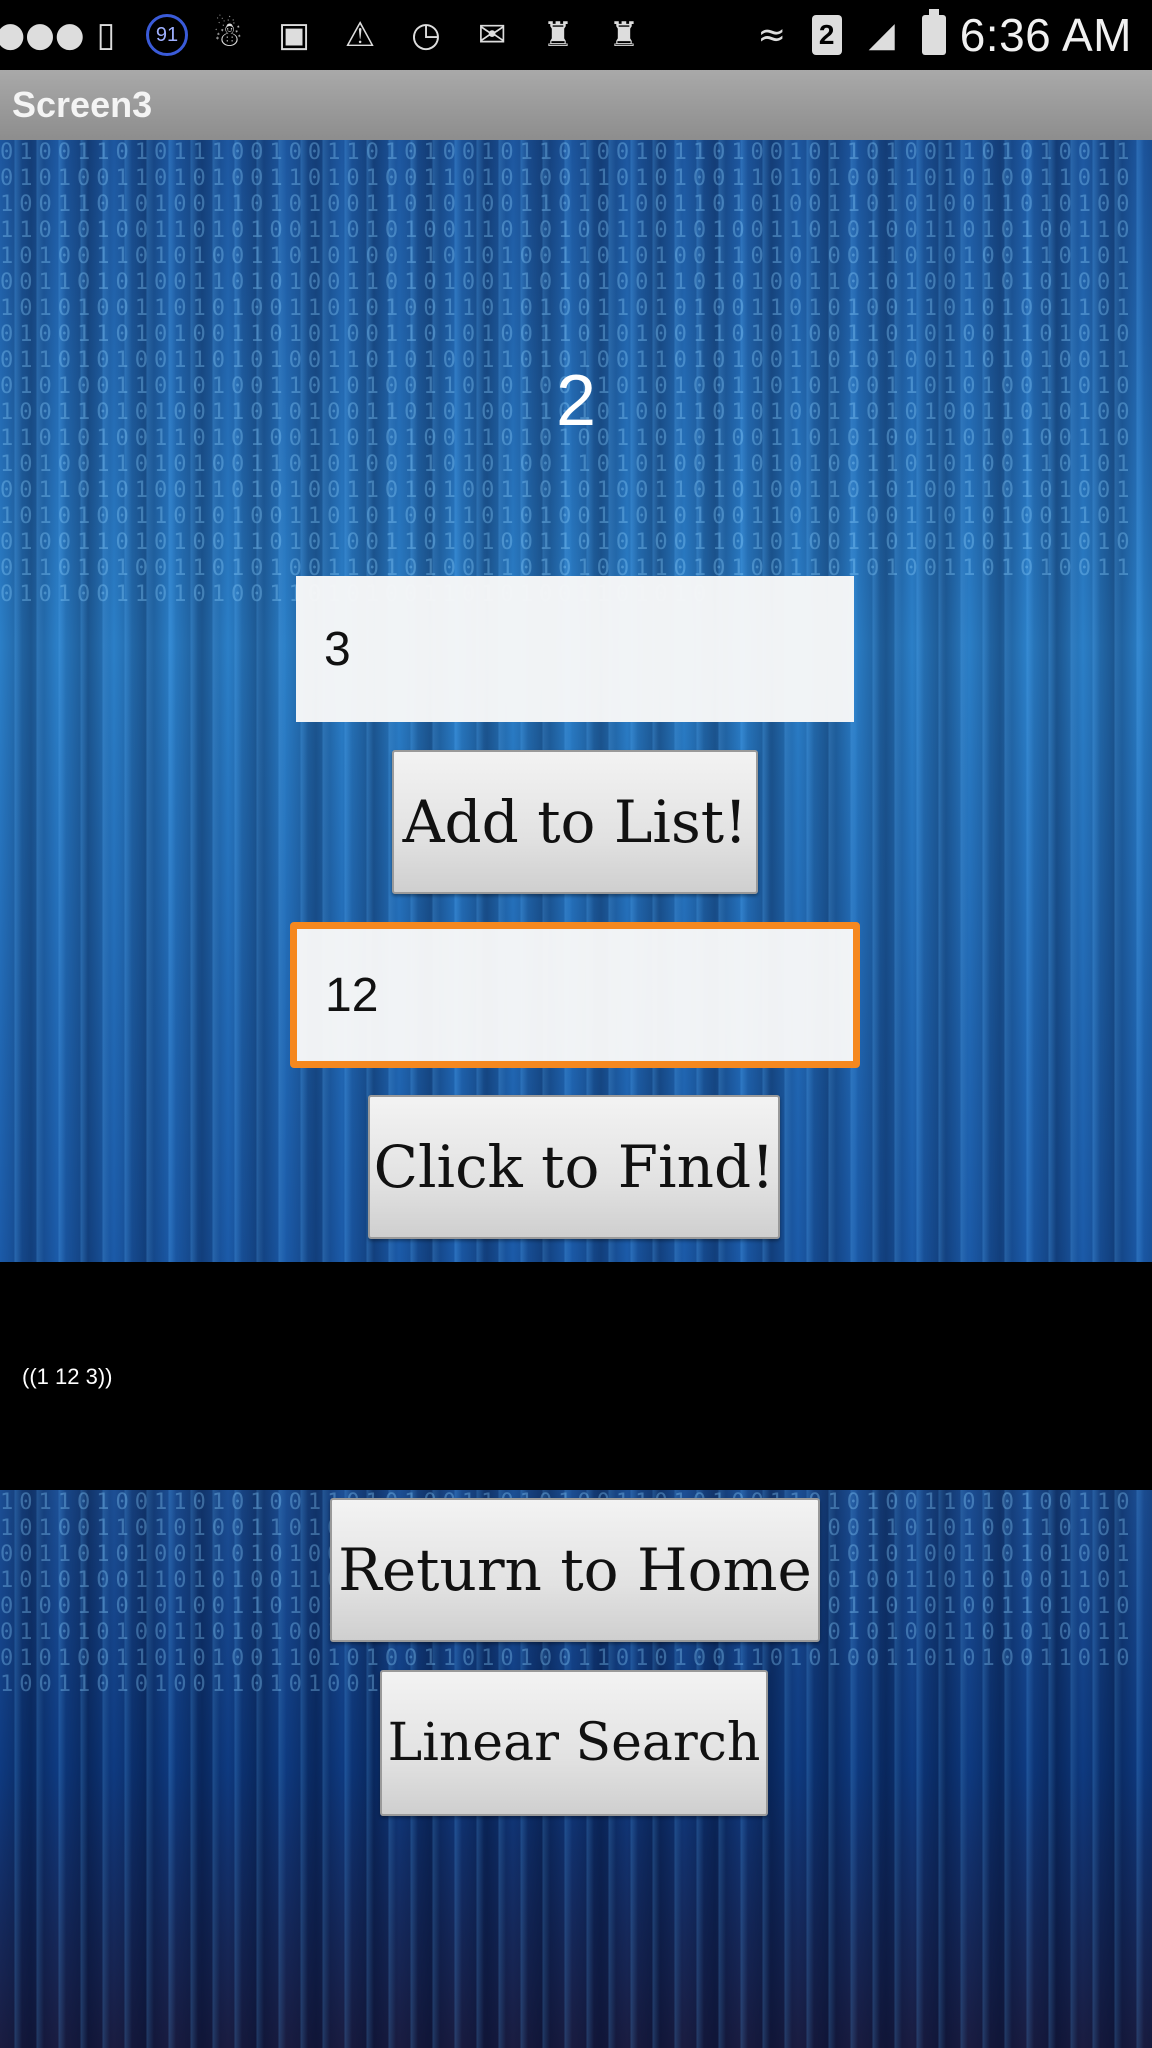  What do you see at coordinates (576, 105) in the screenshot?
I see `title-bar: Screen3` at bounding box center [576, 105].